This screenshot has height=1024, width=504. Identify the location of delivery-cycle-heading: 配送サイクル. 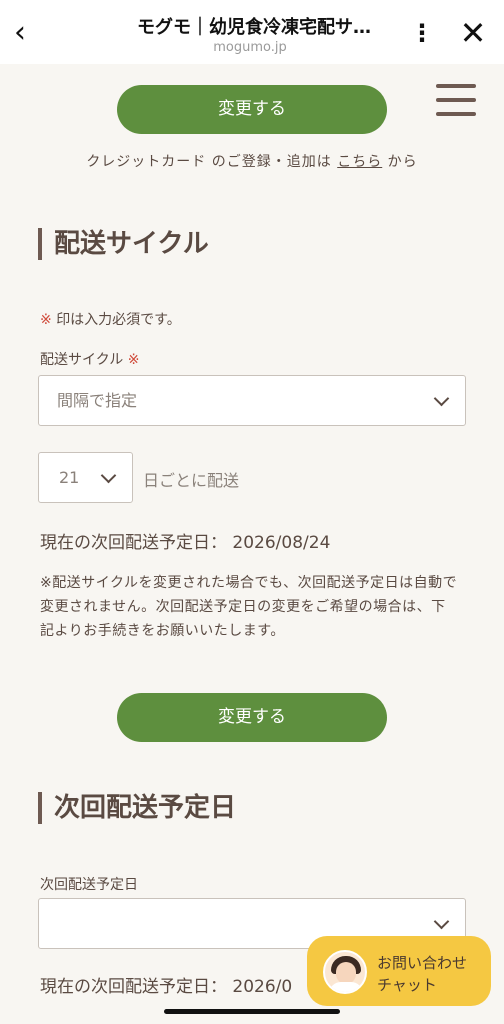
(123, 244).